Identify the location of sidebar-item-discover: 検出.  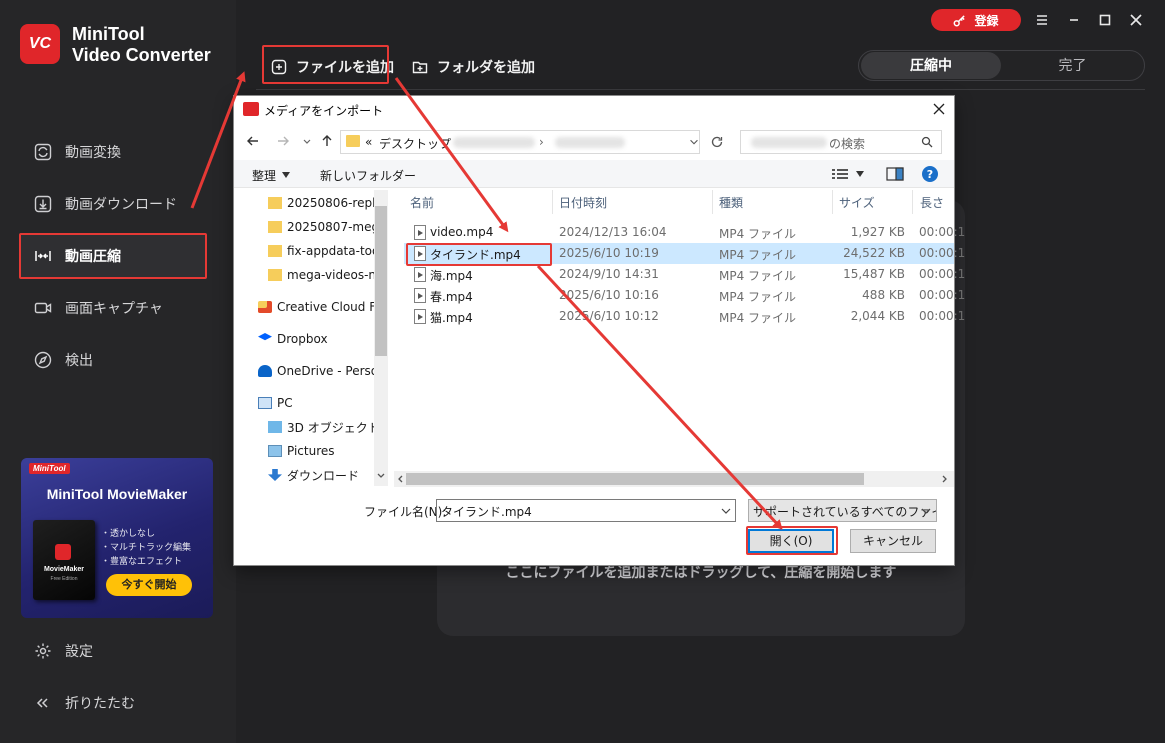
(113, 360).